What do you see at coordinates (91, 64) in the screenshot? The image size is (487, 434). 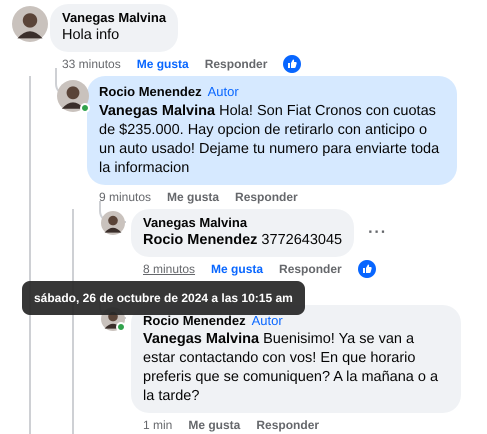 I see `timestamp-link: 33 minutos` at bounding box center [91, 64].